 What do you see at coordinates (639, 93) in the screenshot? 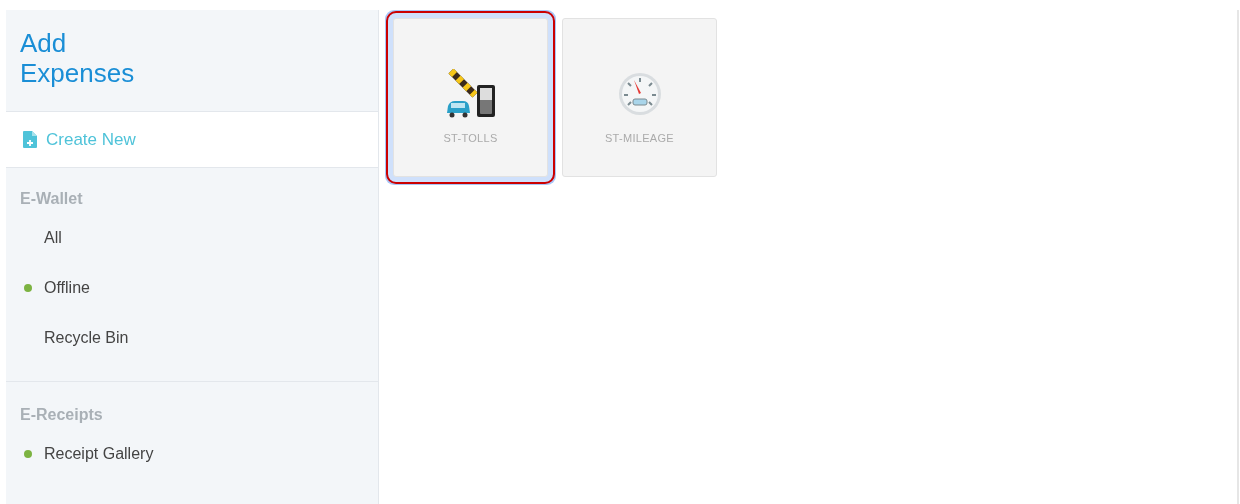
I see `speedometer-icon` at bounding box center [639, 93].